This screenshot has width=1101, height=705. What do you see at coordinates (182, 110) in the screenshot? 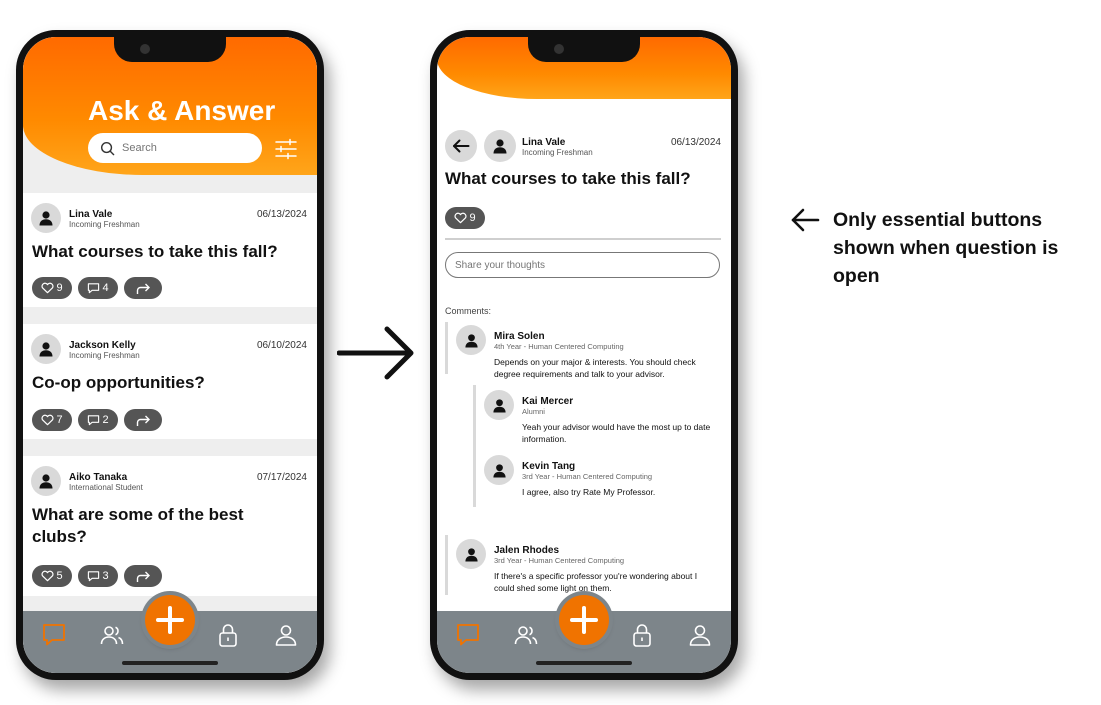
I see `page-title: Ask & Answer` at bounding box center [182, 110].